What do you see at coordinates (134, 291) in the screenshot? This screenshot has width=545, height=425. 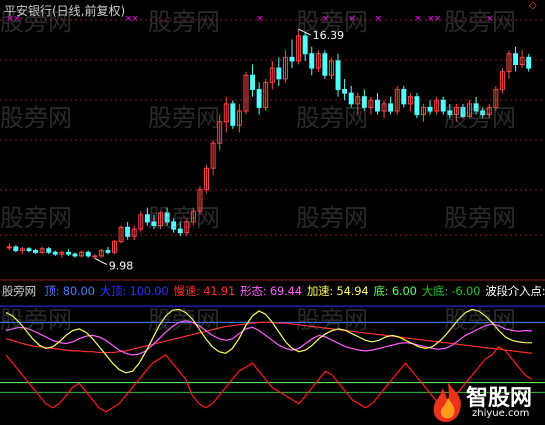 I see `indicator-item-1: 大顶: 100.00` at bounding box center [134, 291].